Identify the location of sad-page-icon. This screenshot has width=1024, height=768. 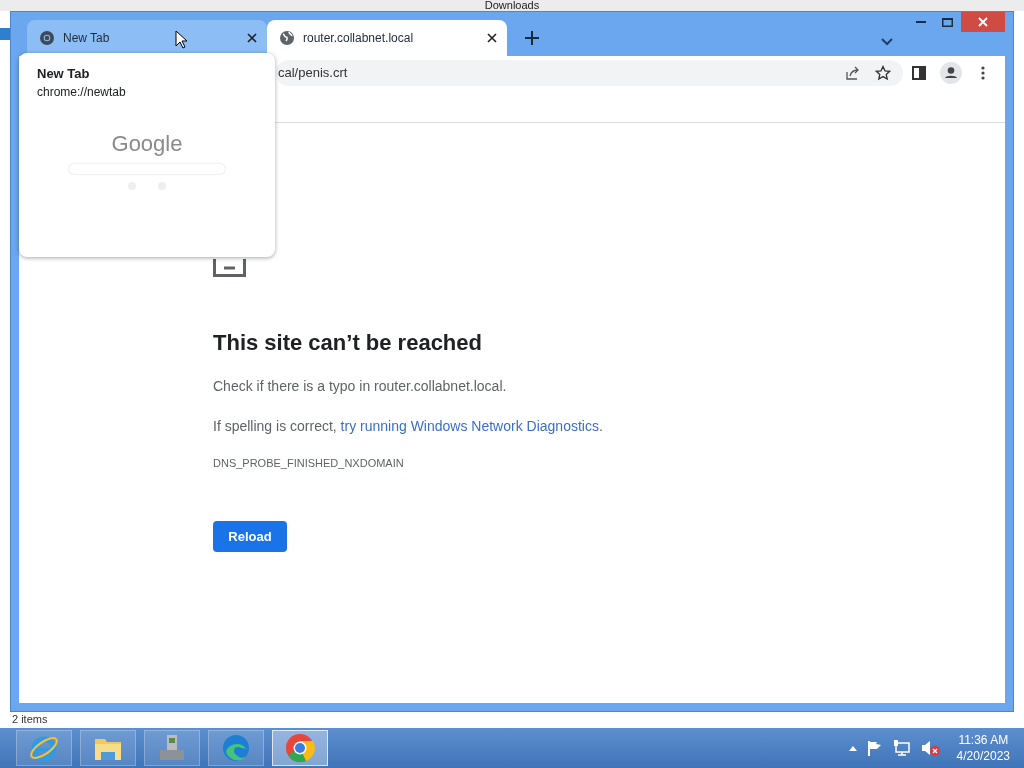
(229, 268).